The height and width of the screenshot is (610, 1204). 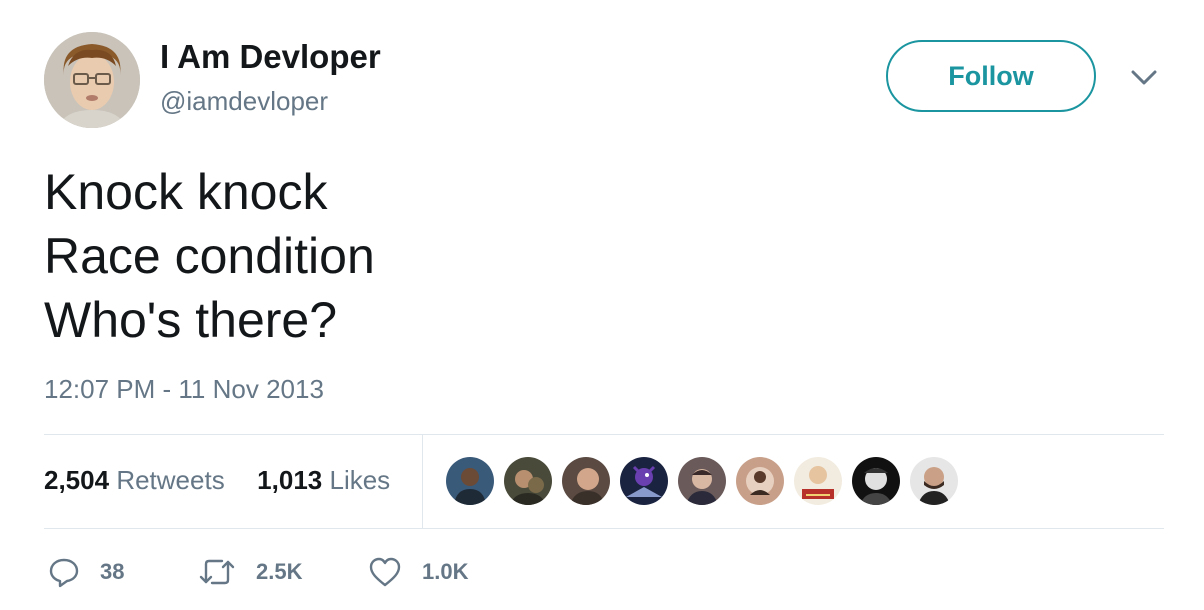 What do you see at coordinates (77, 480) in the screenshot?
I see `retweets-count: 2,504` at bounding box center [77, 480].